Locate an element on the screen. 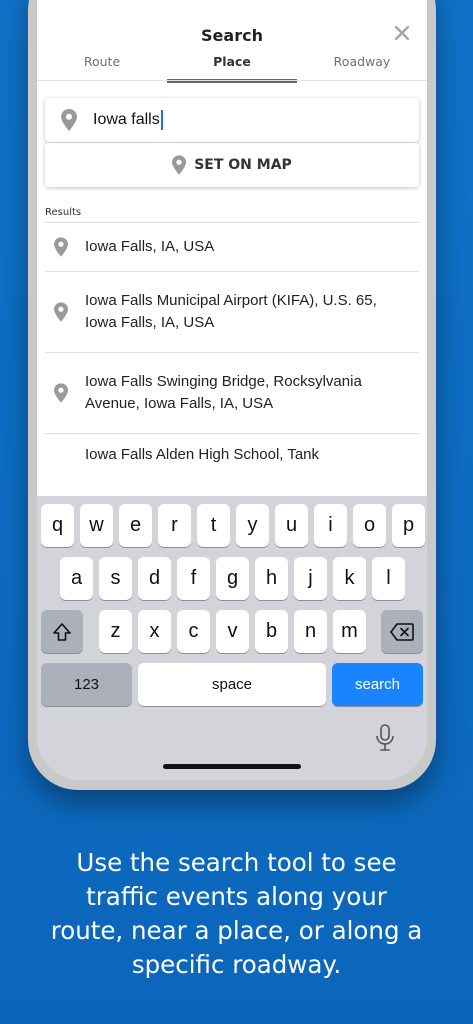 Image resolution: width=473 pixels, height=1024 pixels. key-t: t is located at coordinates (213, 525).